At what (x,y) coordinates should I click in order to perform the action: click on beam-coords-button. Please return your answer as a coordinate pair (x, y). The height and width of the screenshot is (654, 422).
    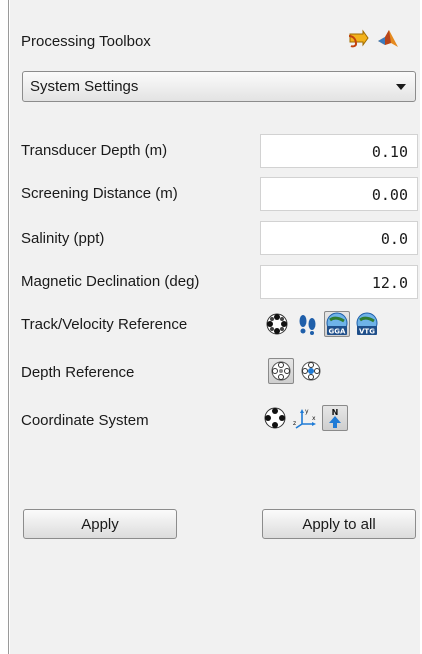
    Looking at the image, I should click on (275, 418).